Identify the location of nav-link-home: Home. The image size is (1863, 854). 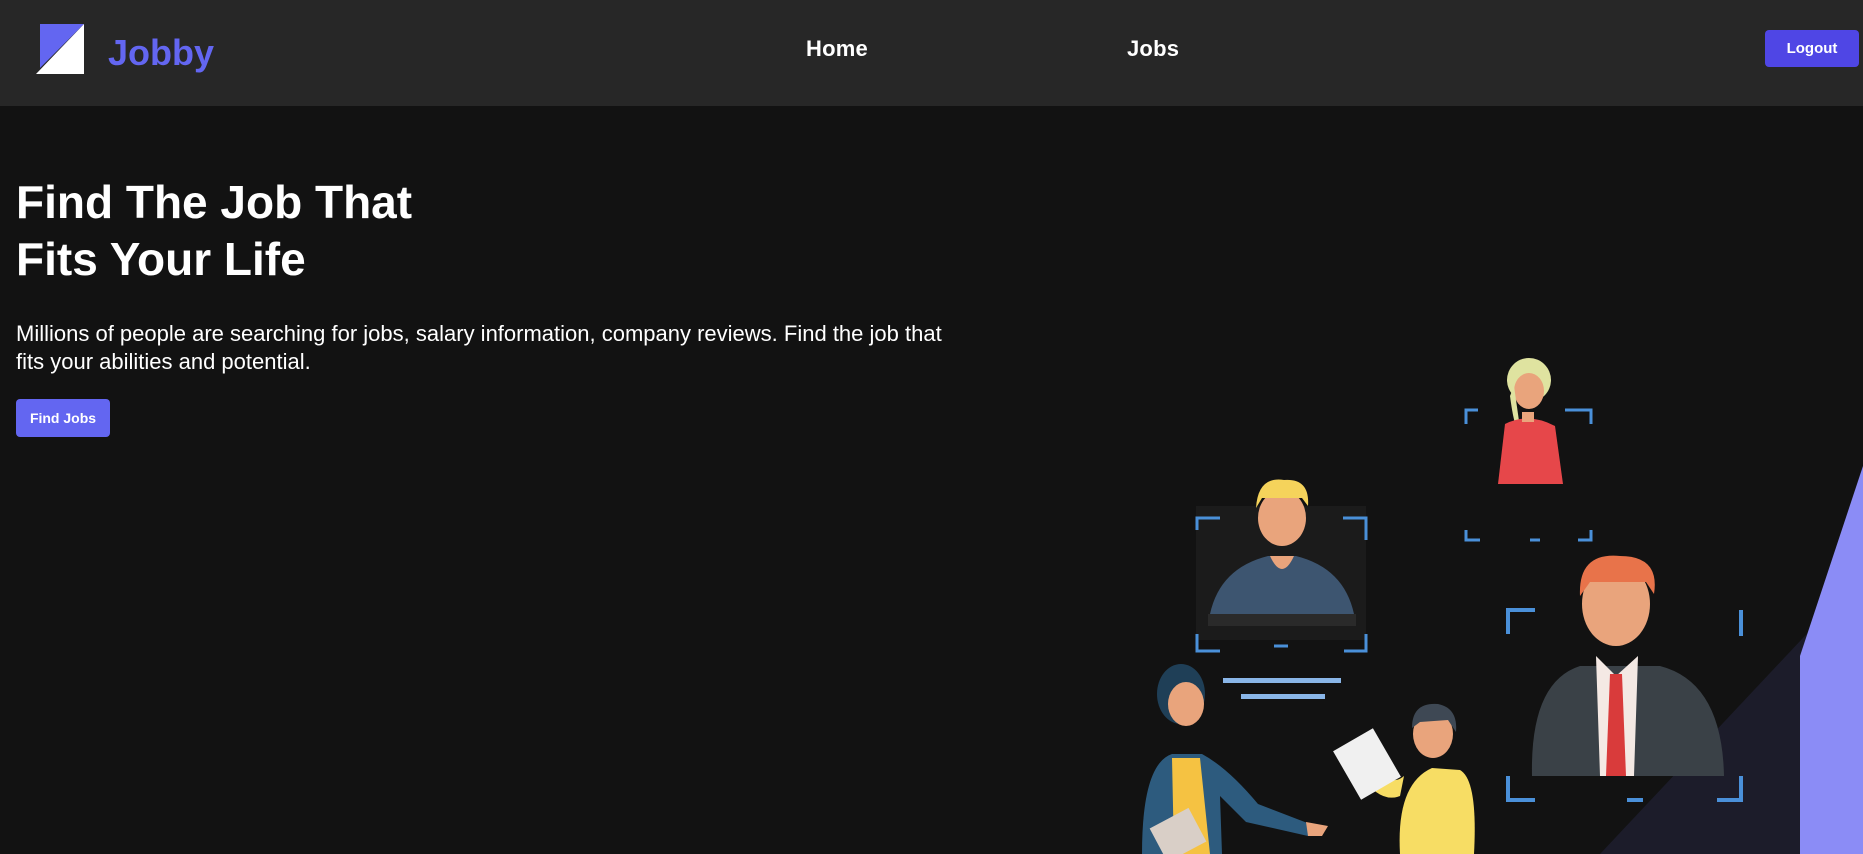
(837, 49).